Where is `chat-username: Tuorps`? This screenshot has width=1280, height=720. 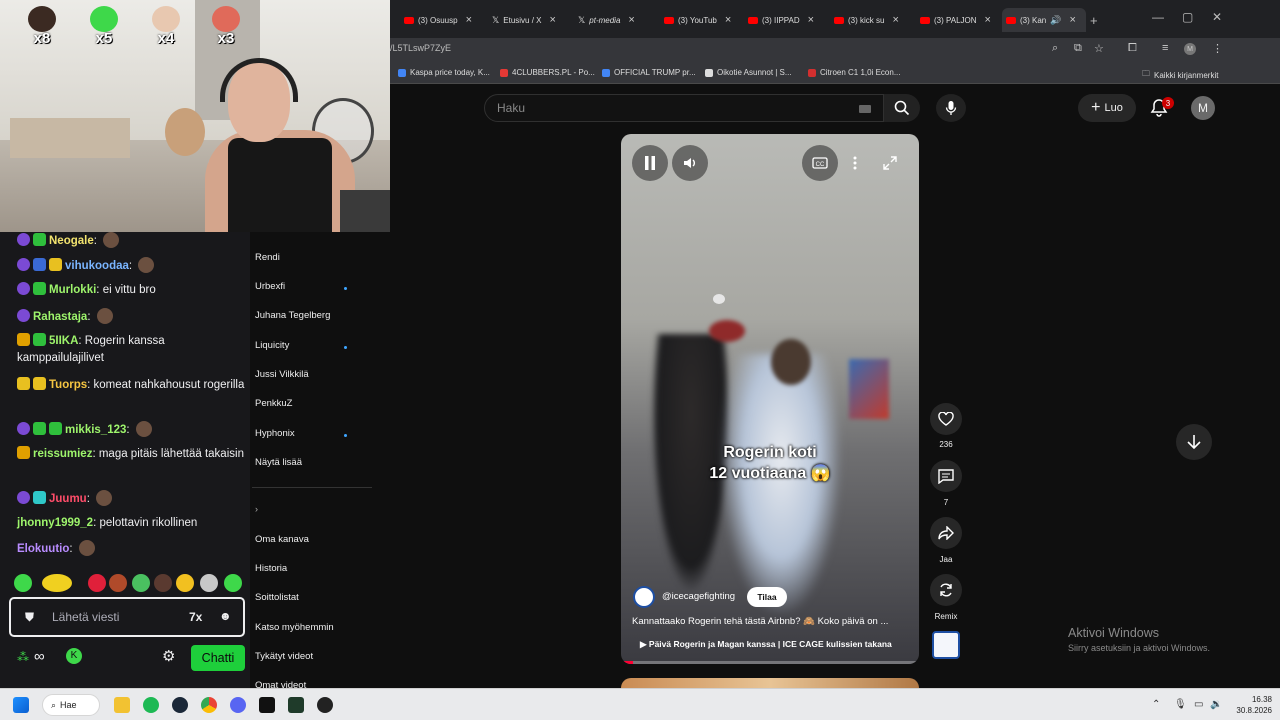
chat-username: Tuorps is located at coordinates (68, 385).